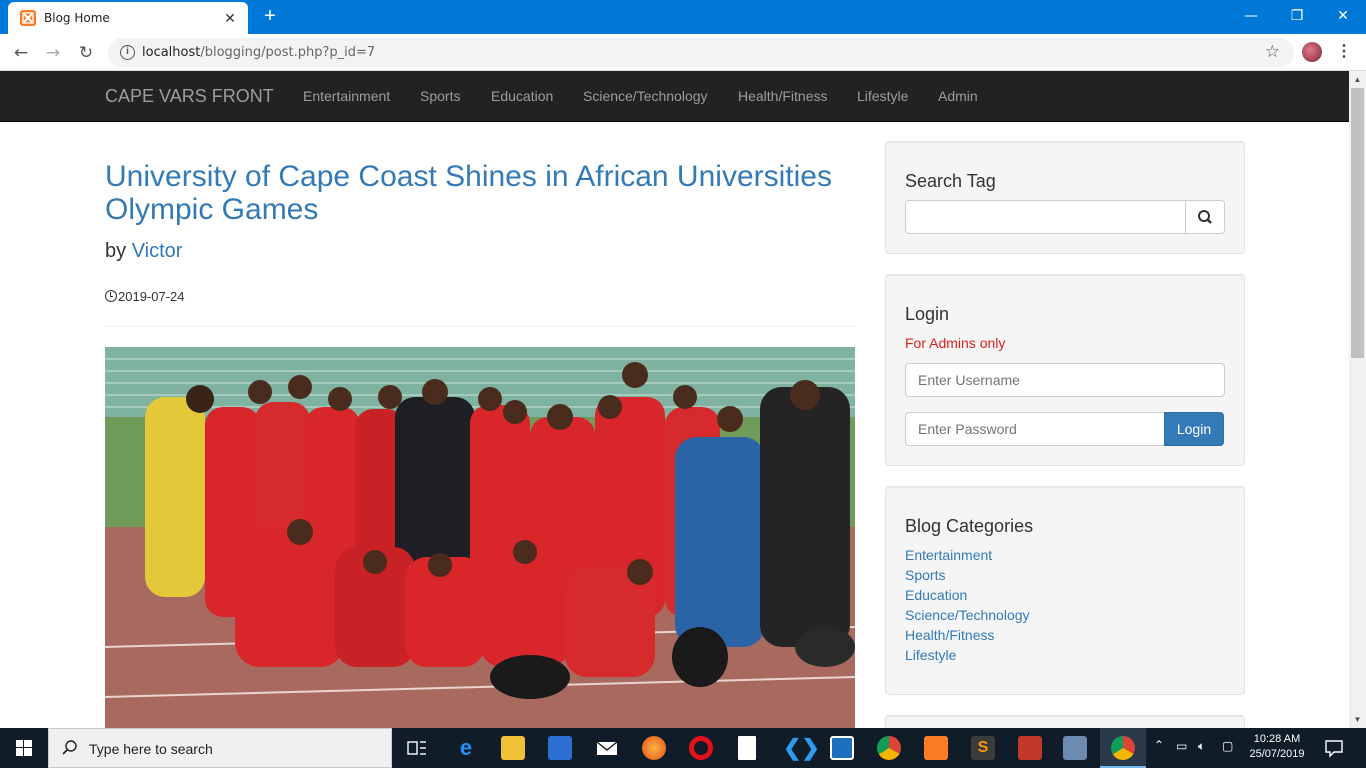 Image resolution: width=1366 pixels, height=773 pixels. What do you see at coordinates (782, 96) in the screenshot?
I see `nav-link-health-fitness: Health/Fitness` at bounding box center [782, 96].